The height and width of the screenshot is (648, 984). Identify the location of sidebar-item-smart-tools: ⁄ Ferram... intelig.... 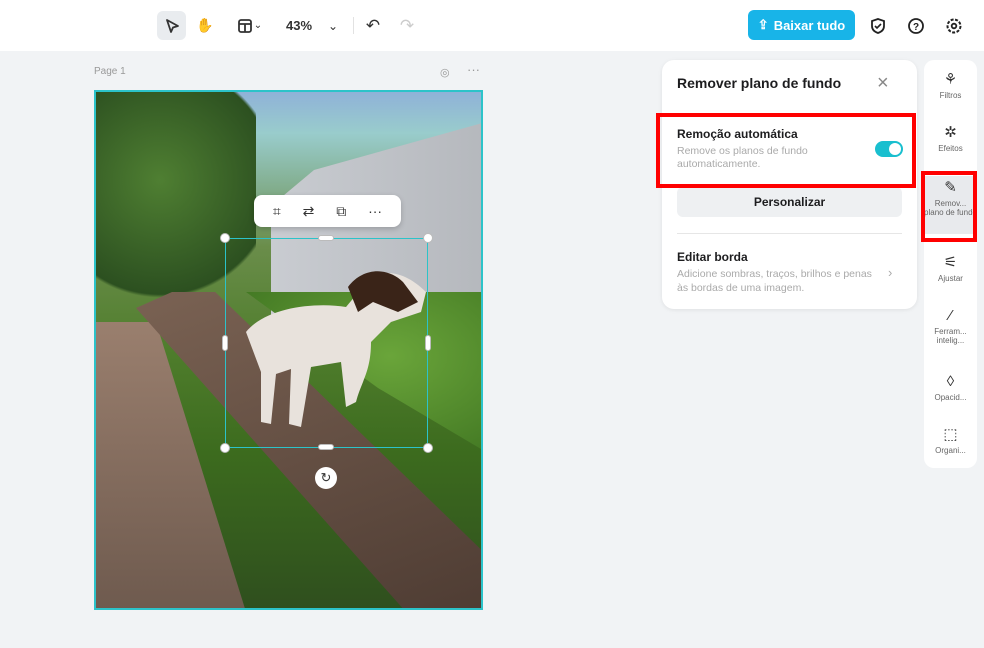
(950, 326).